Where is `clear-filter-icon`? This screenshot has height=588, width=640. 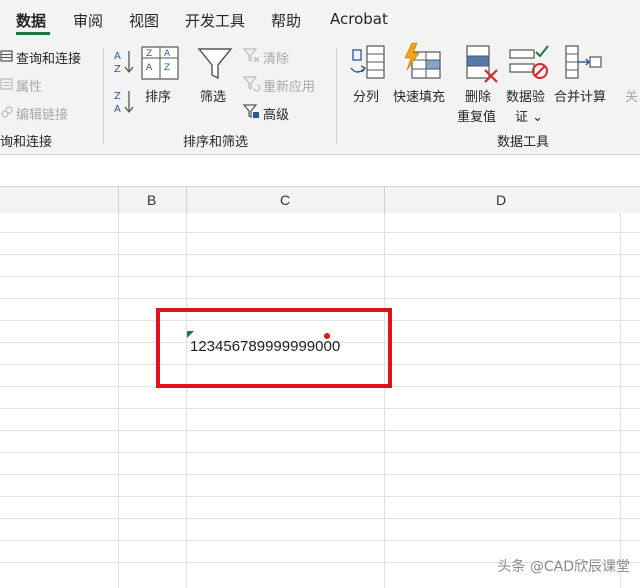
clear-filter-icon is located at coordinates (251, 55).